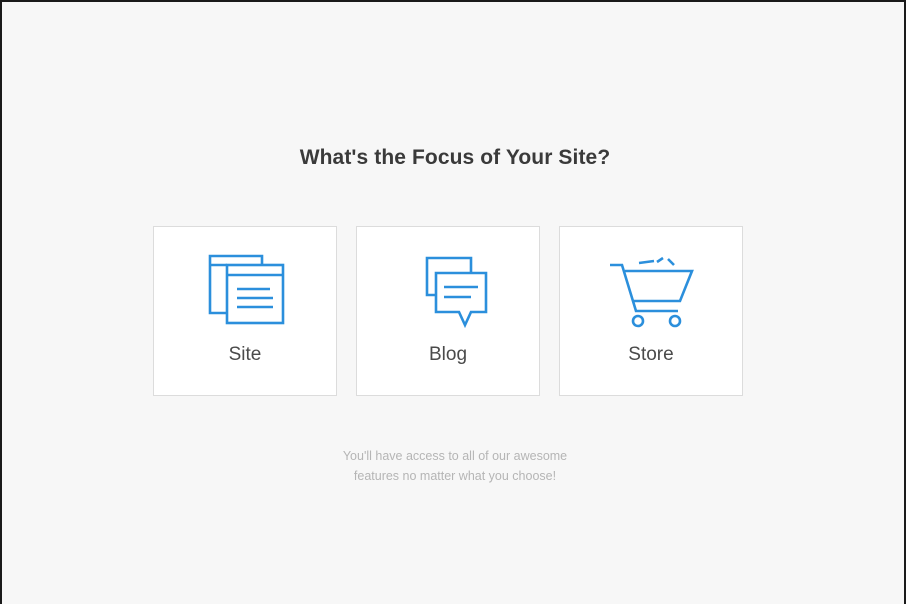  I want to click on site-pages-icon, so click(246, 289).